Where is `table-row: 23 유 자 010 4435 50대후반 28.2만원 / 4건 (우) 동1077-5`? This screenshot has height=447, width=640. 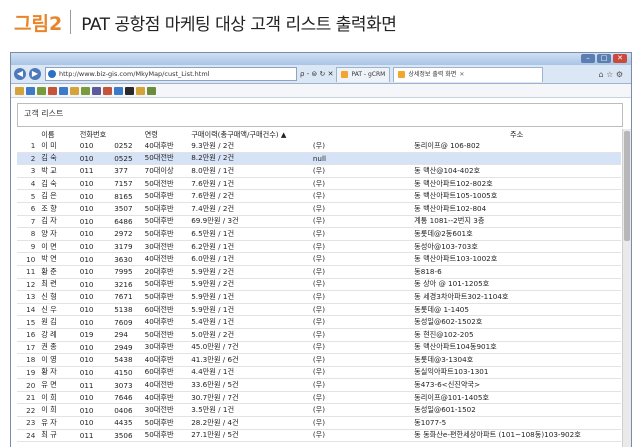
table-row: 23 유 자 010 4435 50대후반 28.2만원 / 4건 (우) 동1077-5 is located at coordinates (319, 423).